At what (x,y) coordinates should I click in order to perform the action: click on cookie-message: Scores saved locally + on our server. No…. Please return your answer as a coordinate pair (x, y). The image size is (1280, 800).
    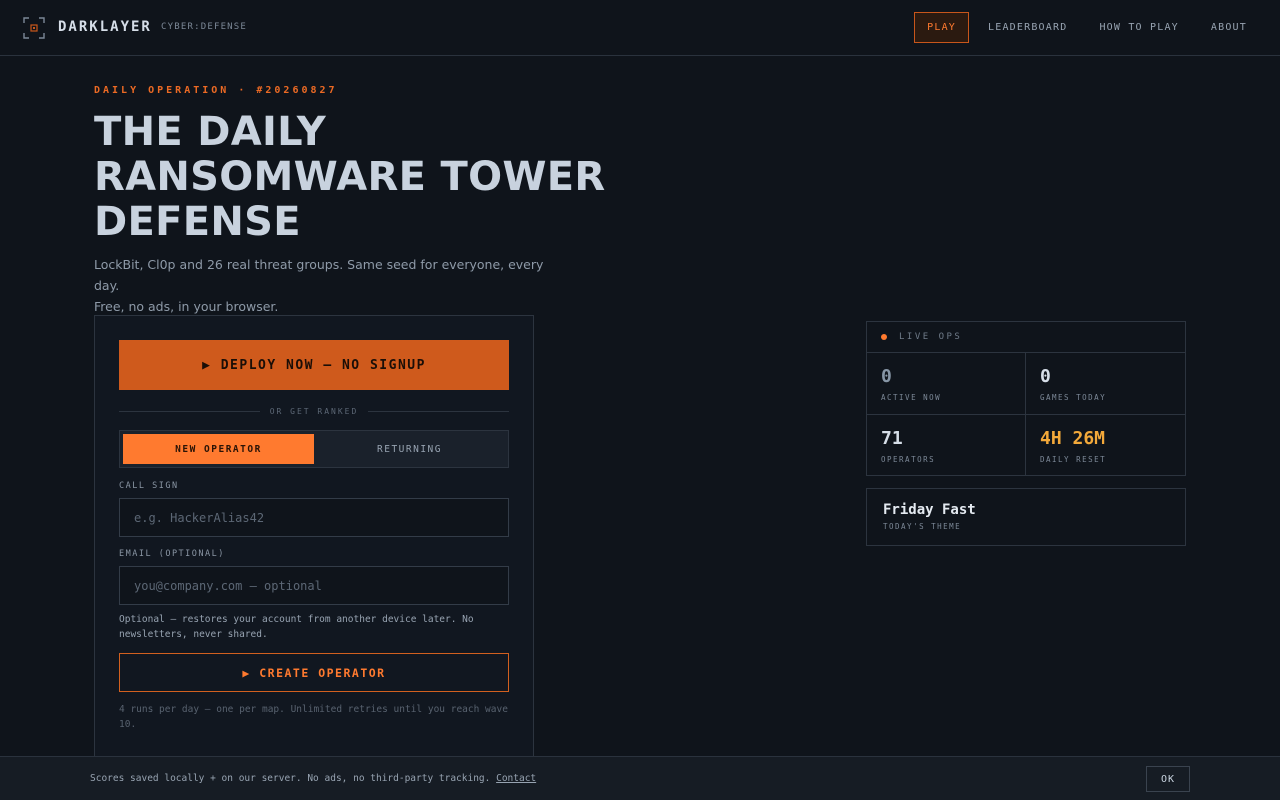
    Looking at the image, I should click on (290, 778).